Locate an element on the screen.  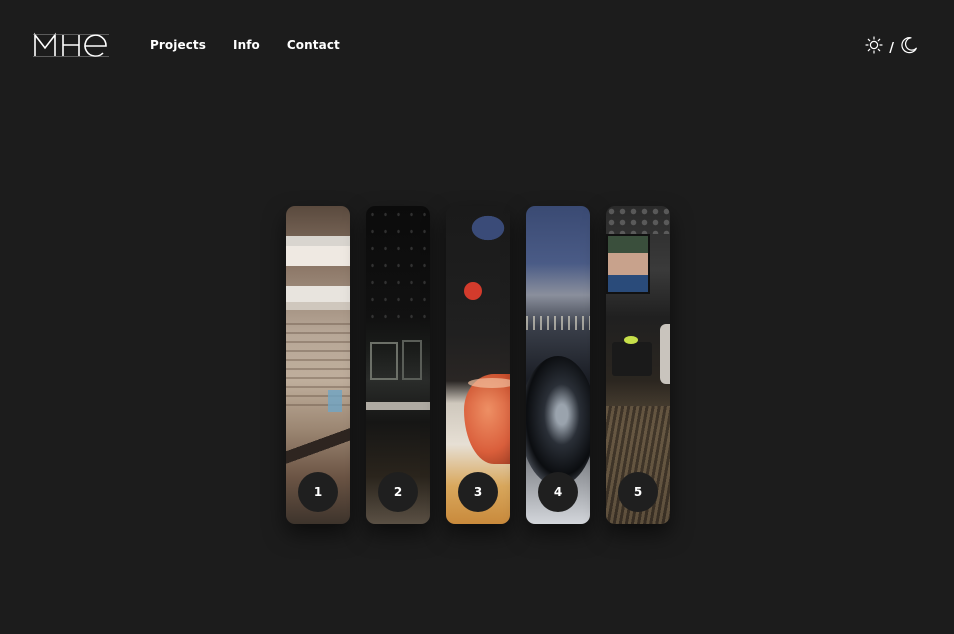
site-header: Projects Info Contact / is located at coordinates (477, 46).